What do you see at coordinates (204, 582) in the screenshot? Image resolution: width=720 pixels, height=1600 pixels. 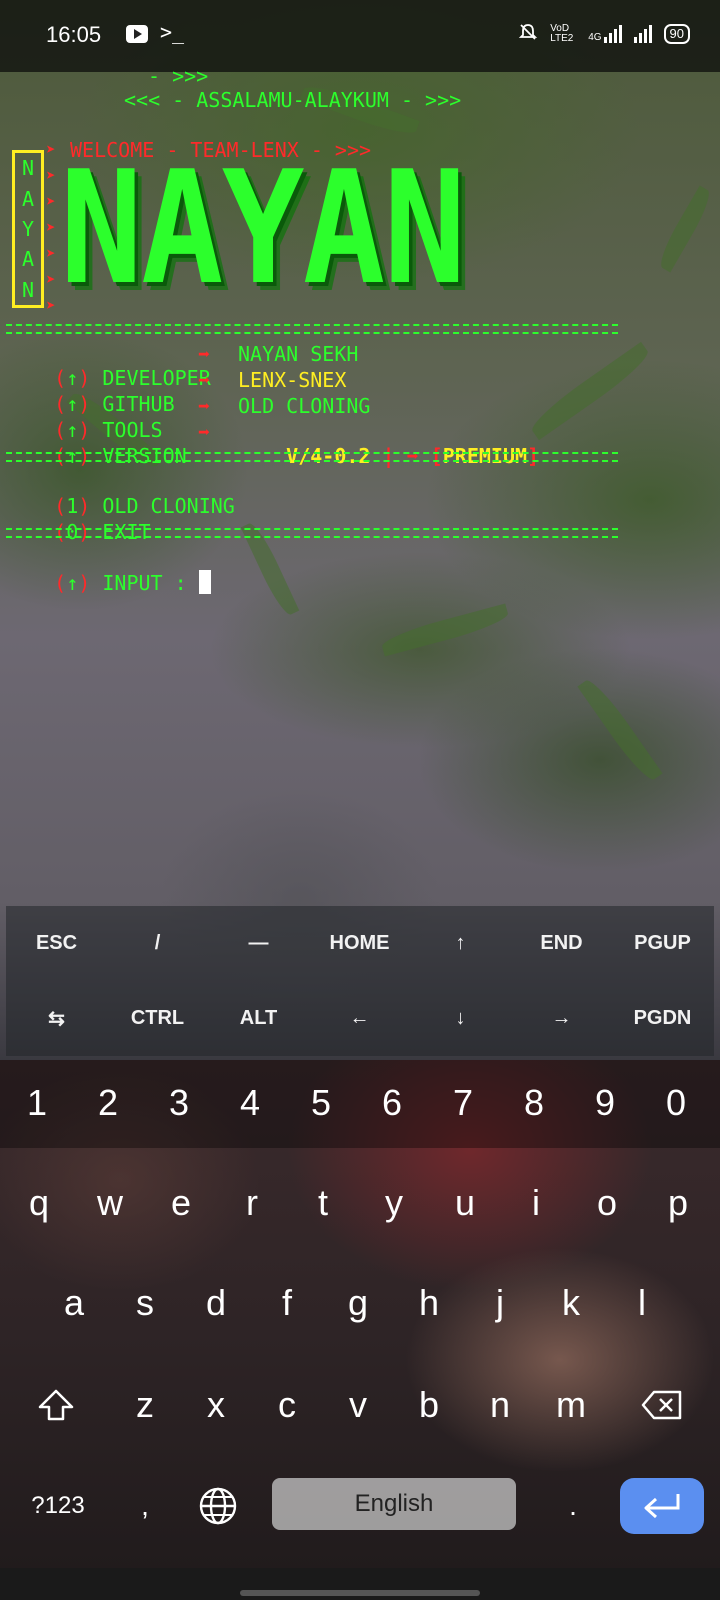 I see `text-cursor` at bounding box center [204, 582].